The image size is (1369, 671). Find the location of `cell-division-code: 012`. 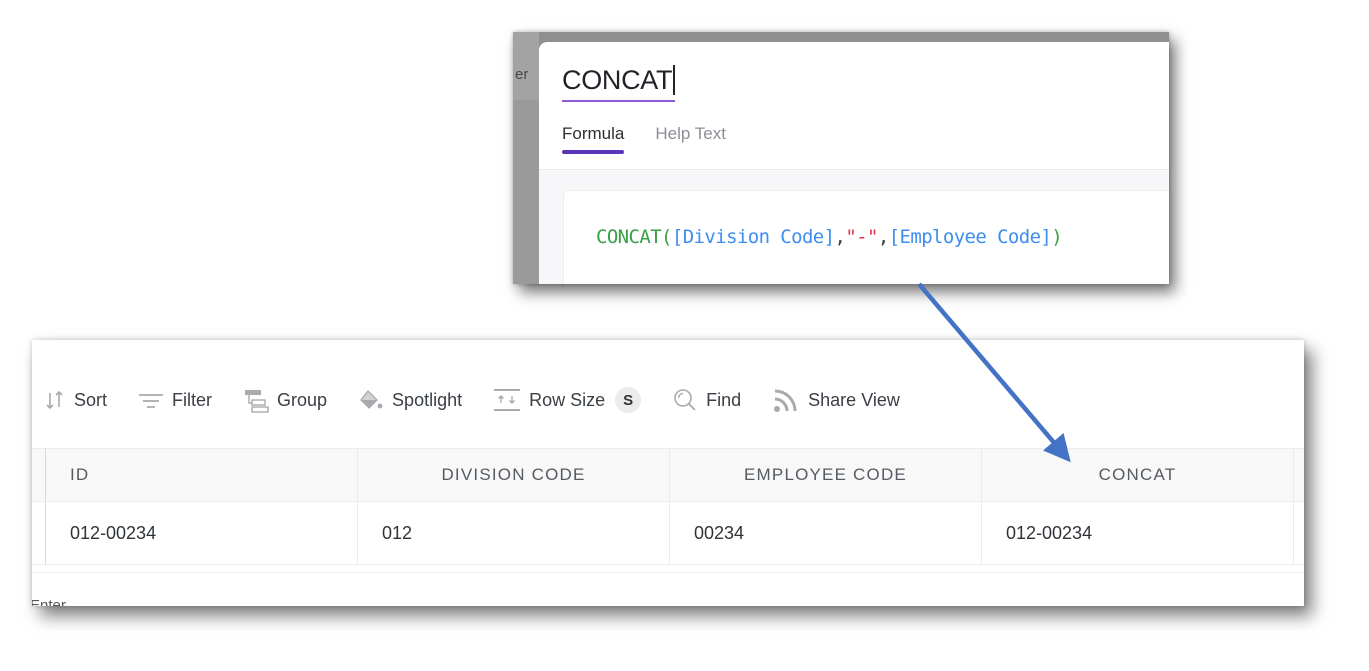

cell-division-code: 012 is located at coordinates (514, 533).